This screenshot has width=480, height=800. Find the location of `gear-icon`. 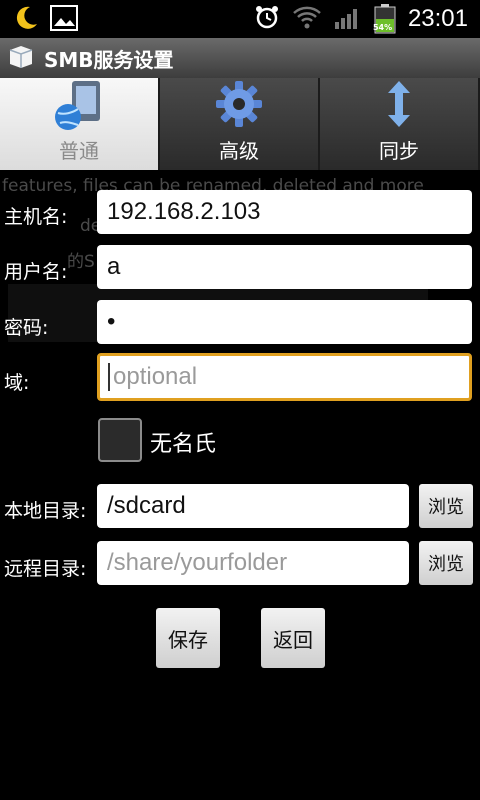

gear-icon is located at coordinates (239, 104).